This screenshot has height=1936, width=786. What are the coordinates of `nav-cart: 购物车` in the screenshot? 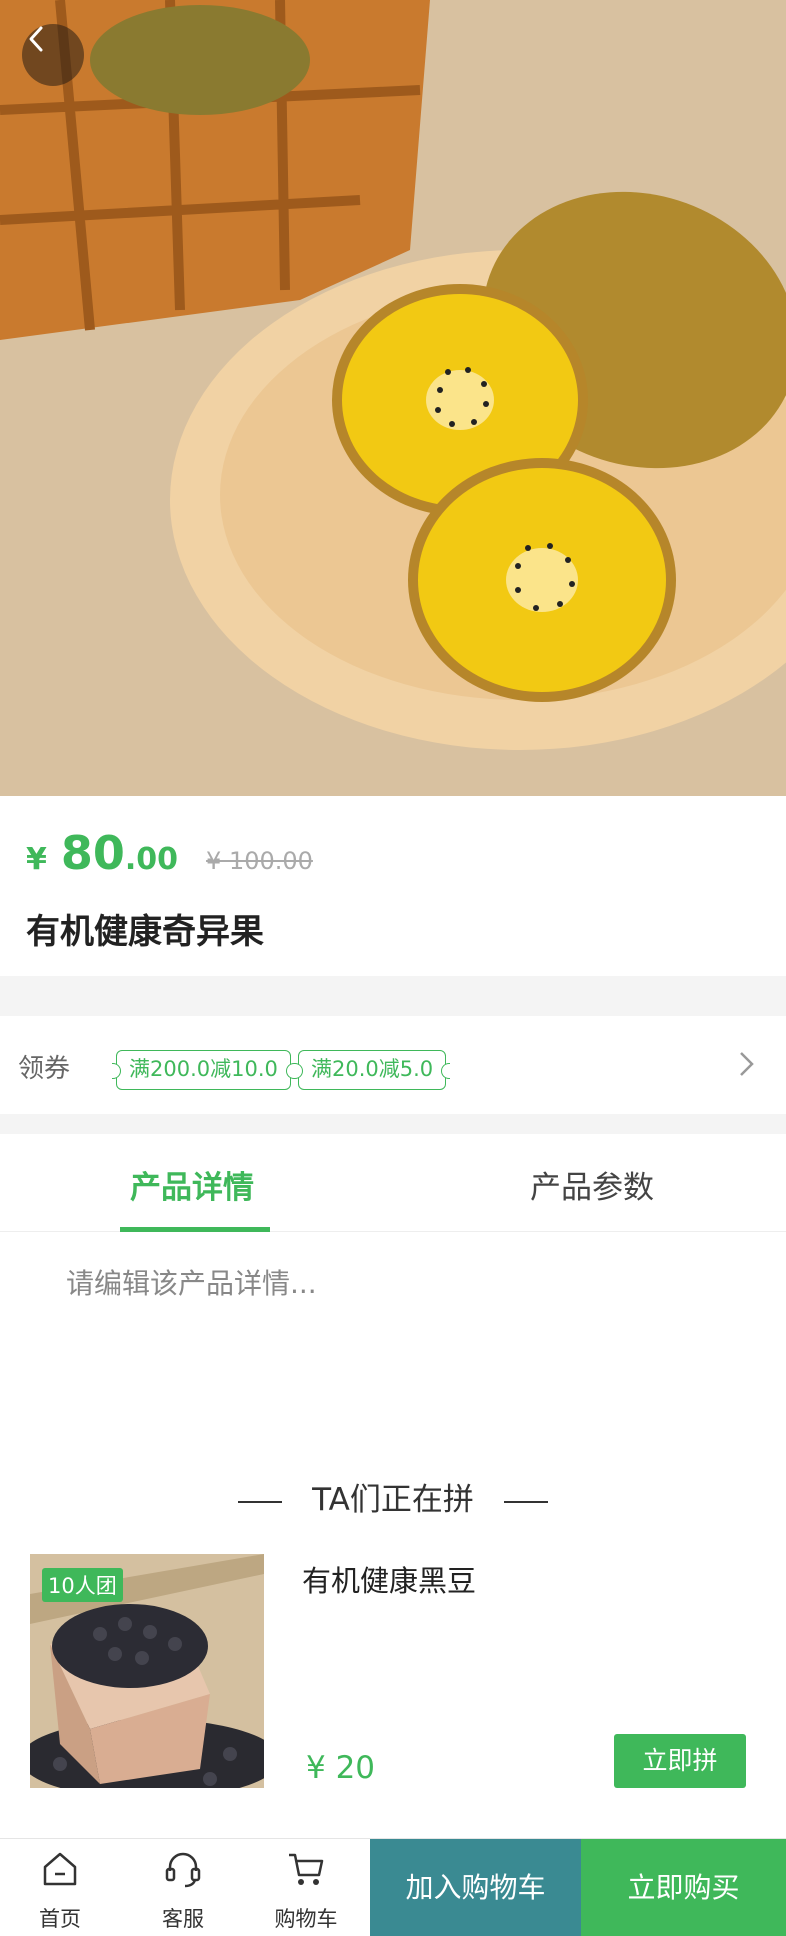 It's located at (306, 1887).